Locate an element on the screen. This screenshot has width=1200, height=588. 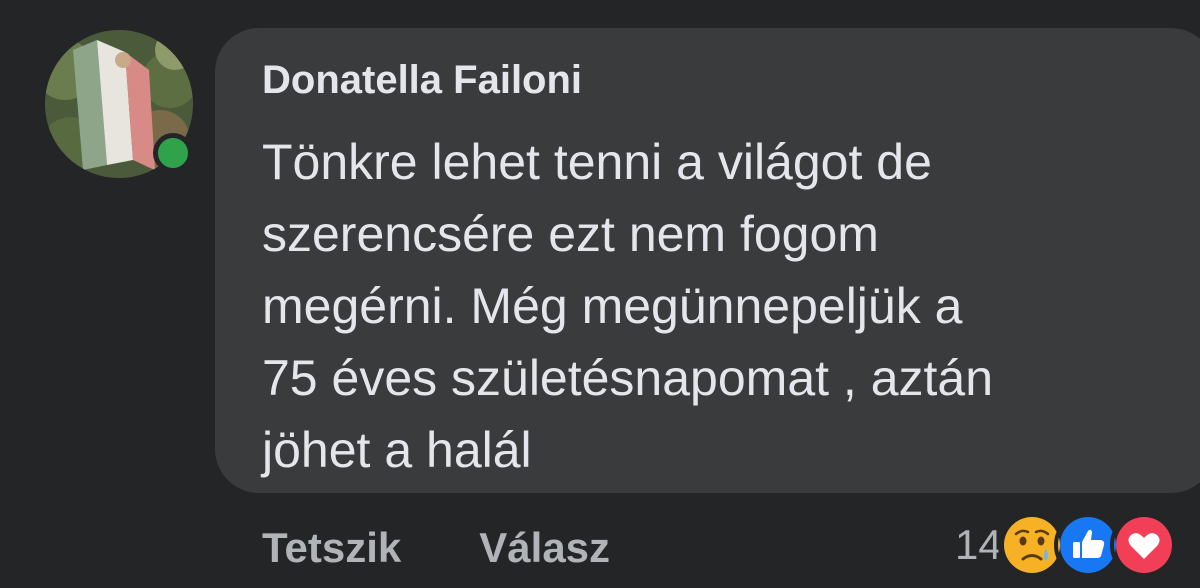
love-icon is located at coordinates (1143, 545).